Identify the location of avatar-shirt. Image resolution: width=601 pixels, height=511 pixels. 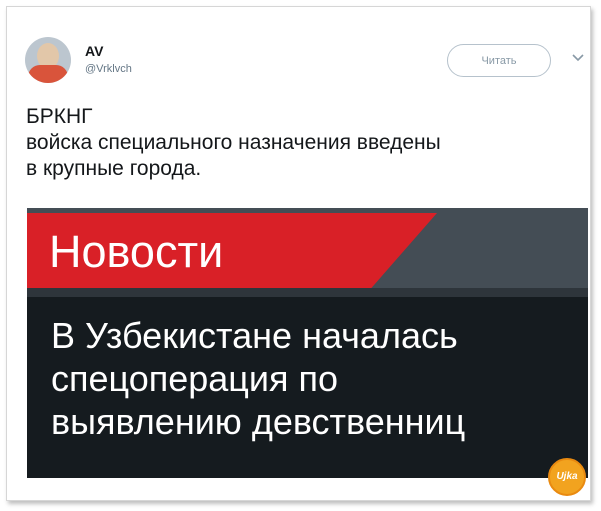
(48, 74).